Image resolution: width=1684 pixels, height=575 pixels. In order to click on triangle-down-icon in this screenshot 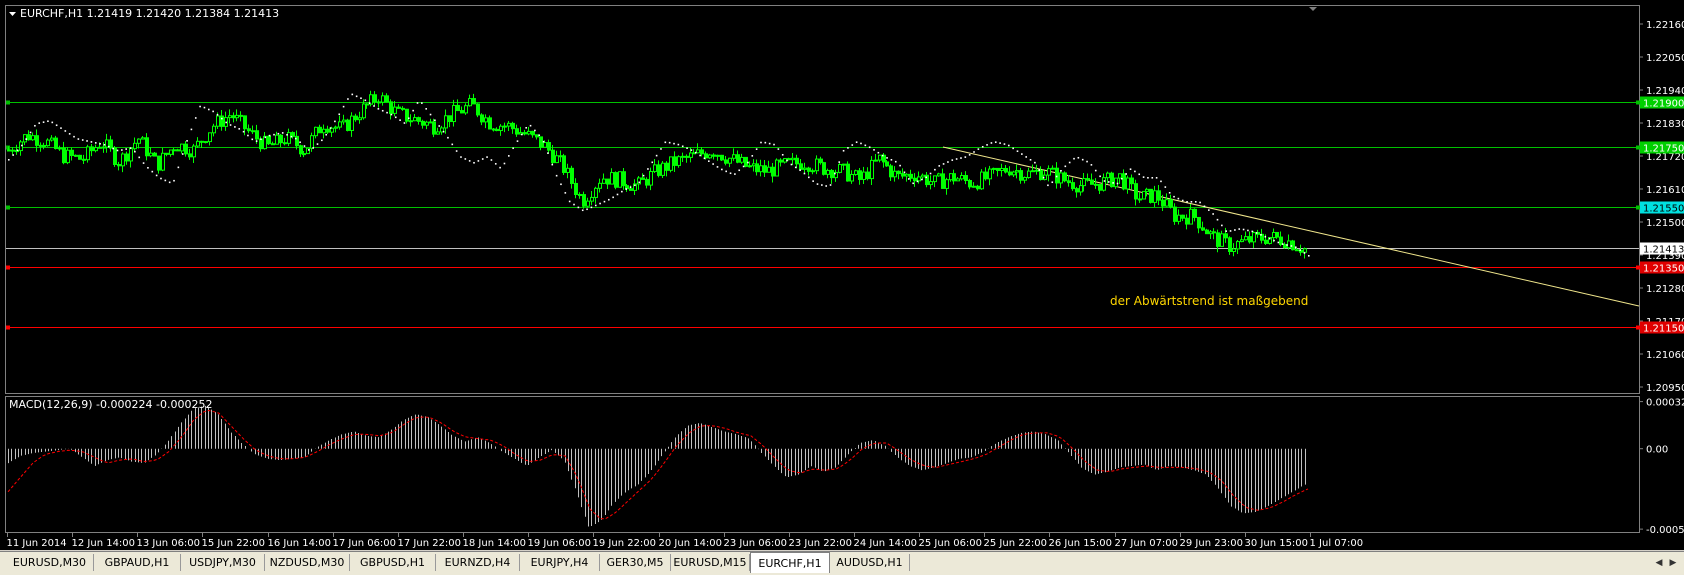, I will do `click(12, 14)`.